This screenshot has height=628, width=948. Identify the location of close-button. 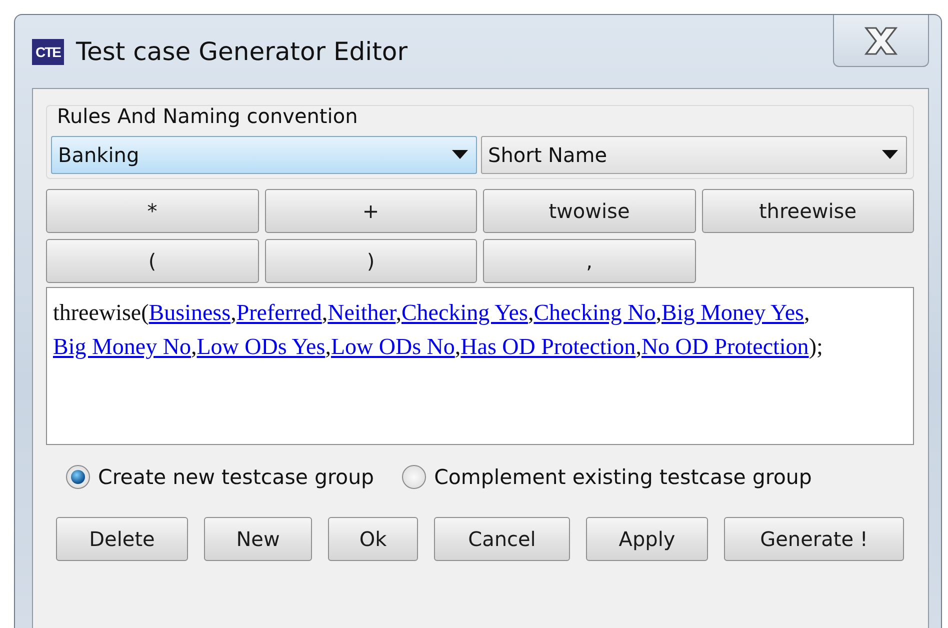
(881, 41).